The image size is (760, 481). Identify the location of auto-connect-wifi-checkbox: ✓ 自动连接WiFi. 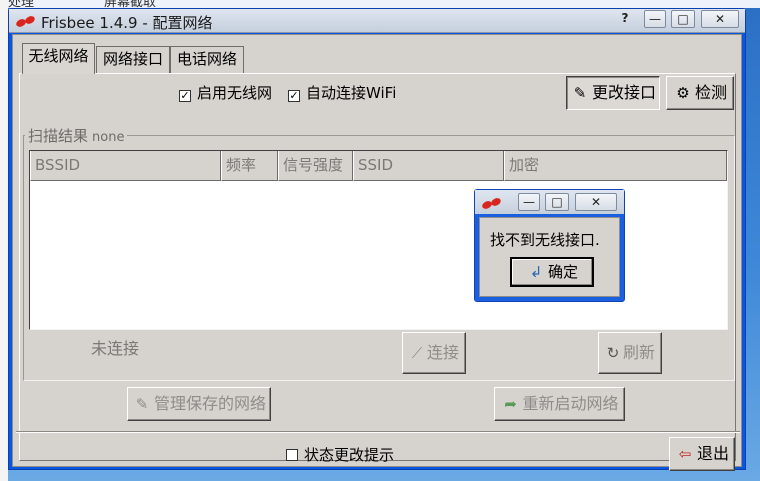
(342, 93).